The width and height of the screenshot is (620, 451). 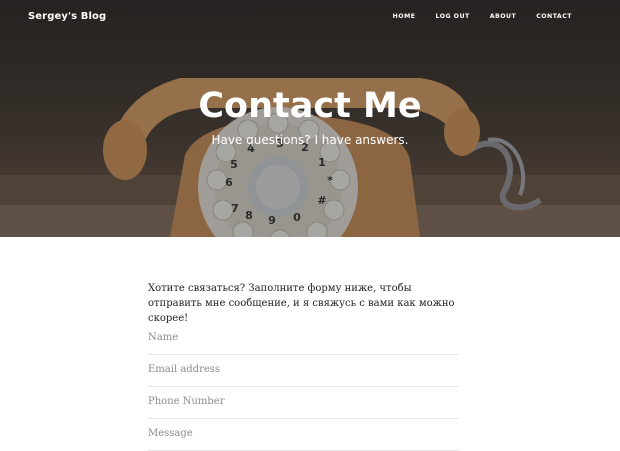 I want to click on name-field, so click(x=303, y=338).